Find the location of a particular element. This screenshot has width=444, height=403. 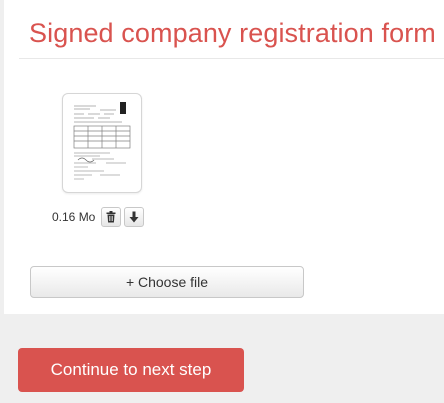

document-thumbnail is located at coordinates (102, 143).